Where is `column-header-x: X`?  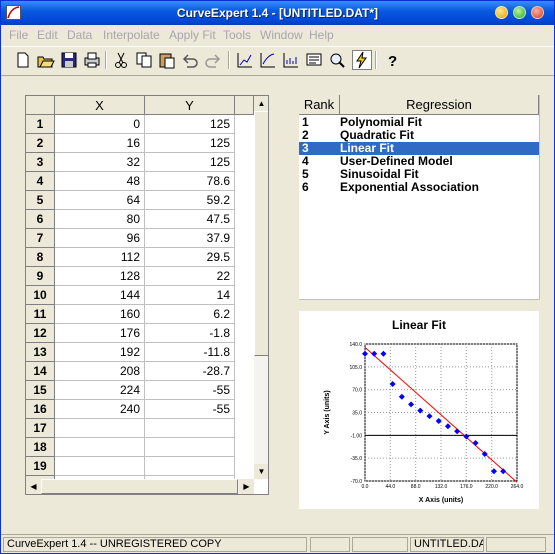 column-header-x: X is located at coordinates (100, 105).